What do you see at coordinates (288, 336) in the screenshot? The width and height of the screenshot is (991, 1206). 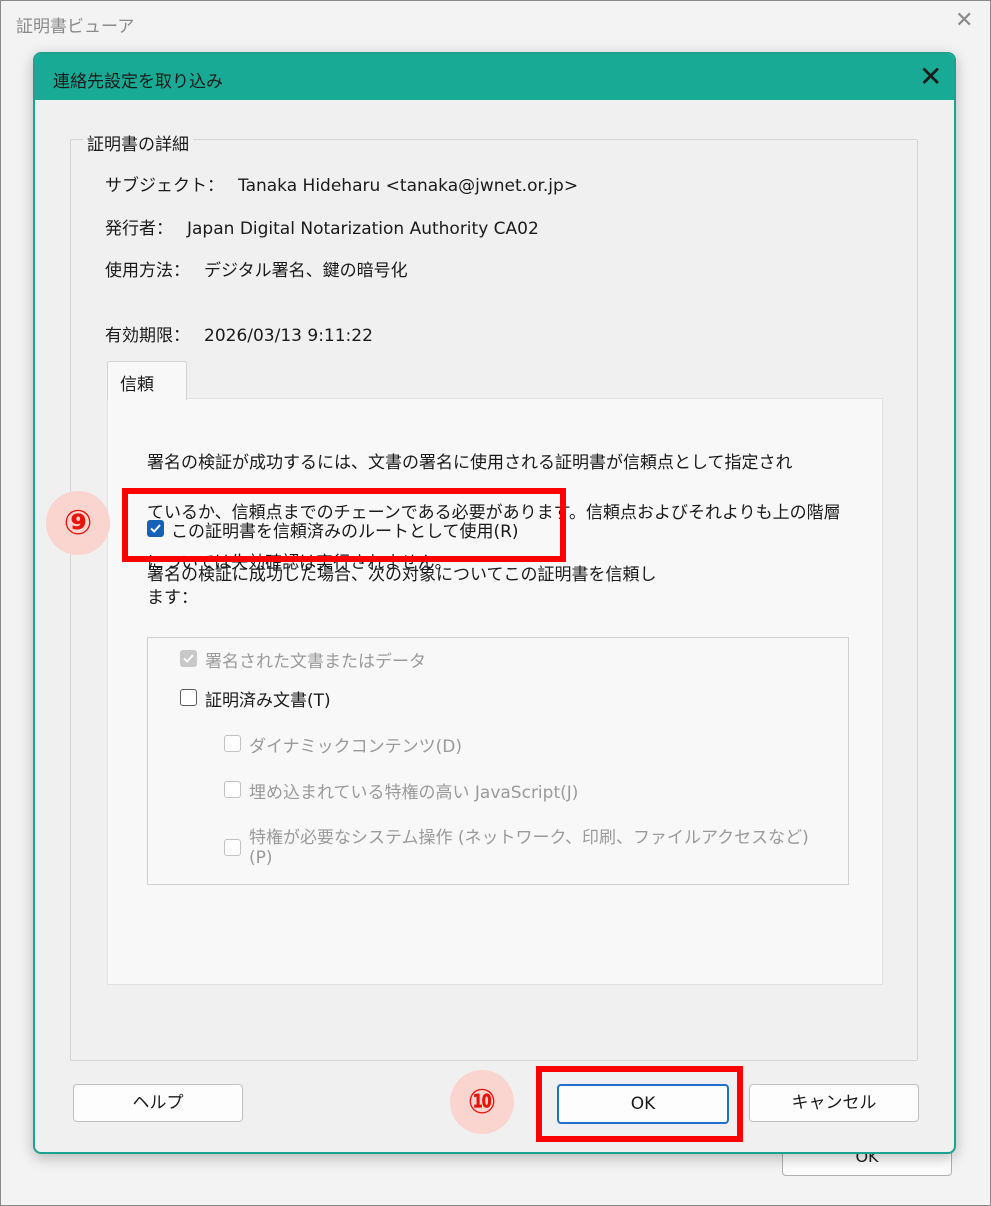 I see `expiry-value: 2026/03/13 9:11:22` at bounding box center [288, 336].